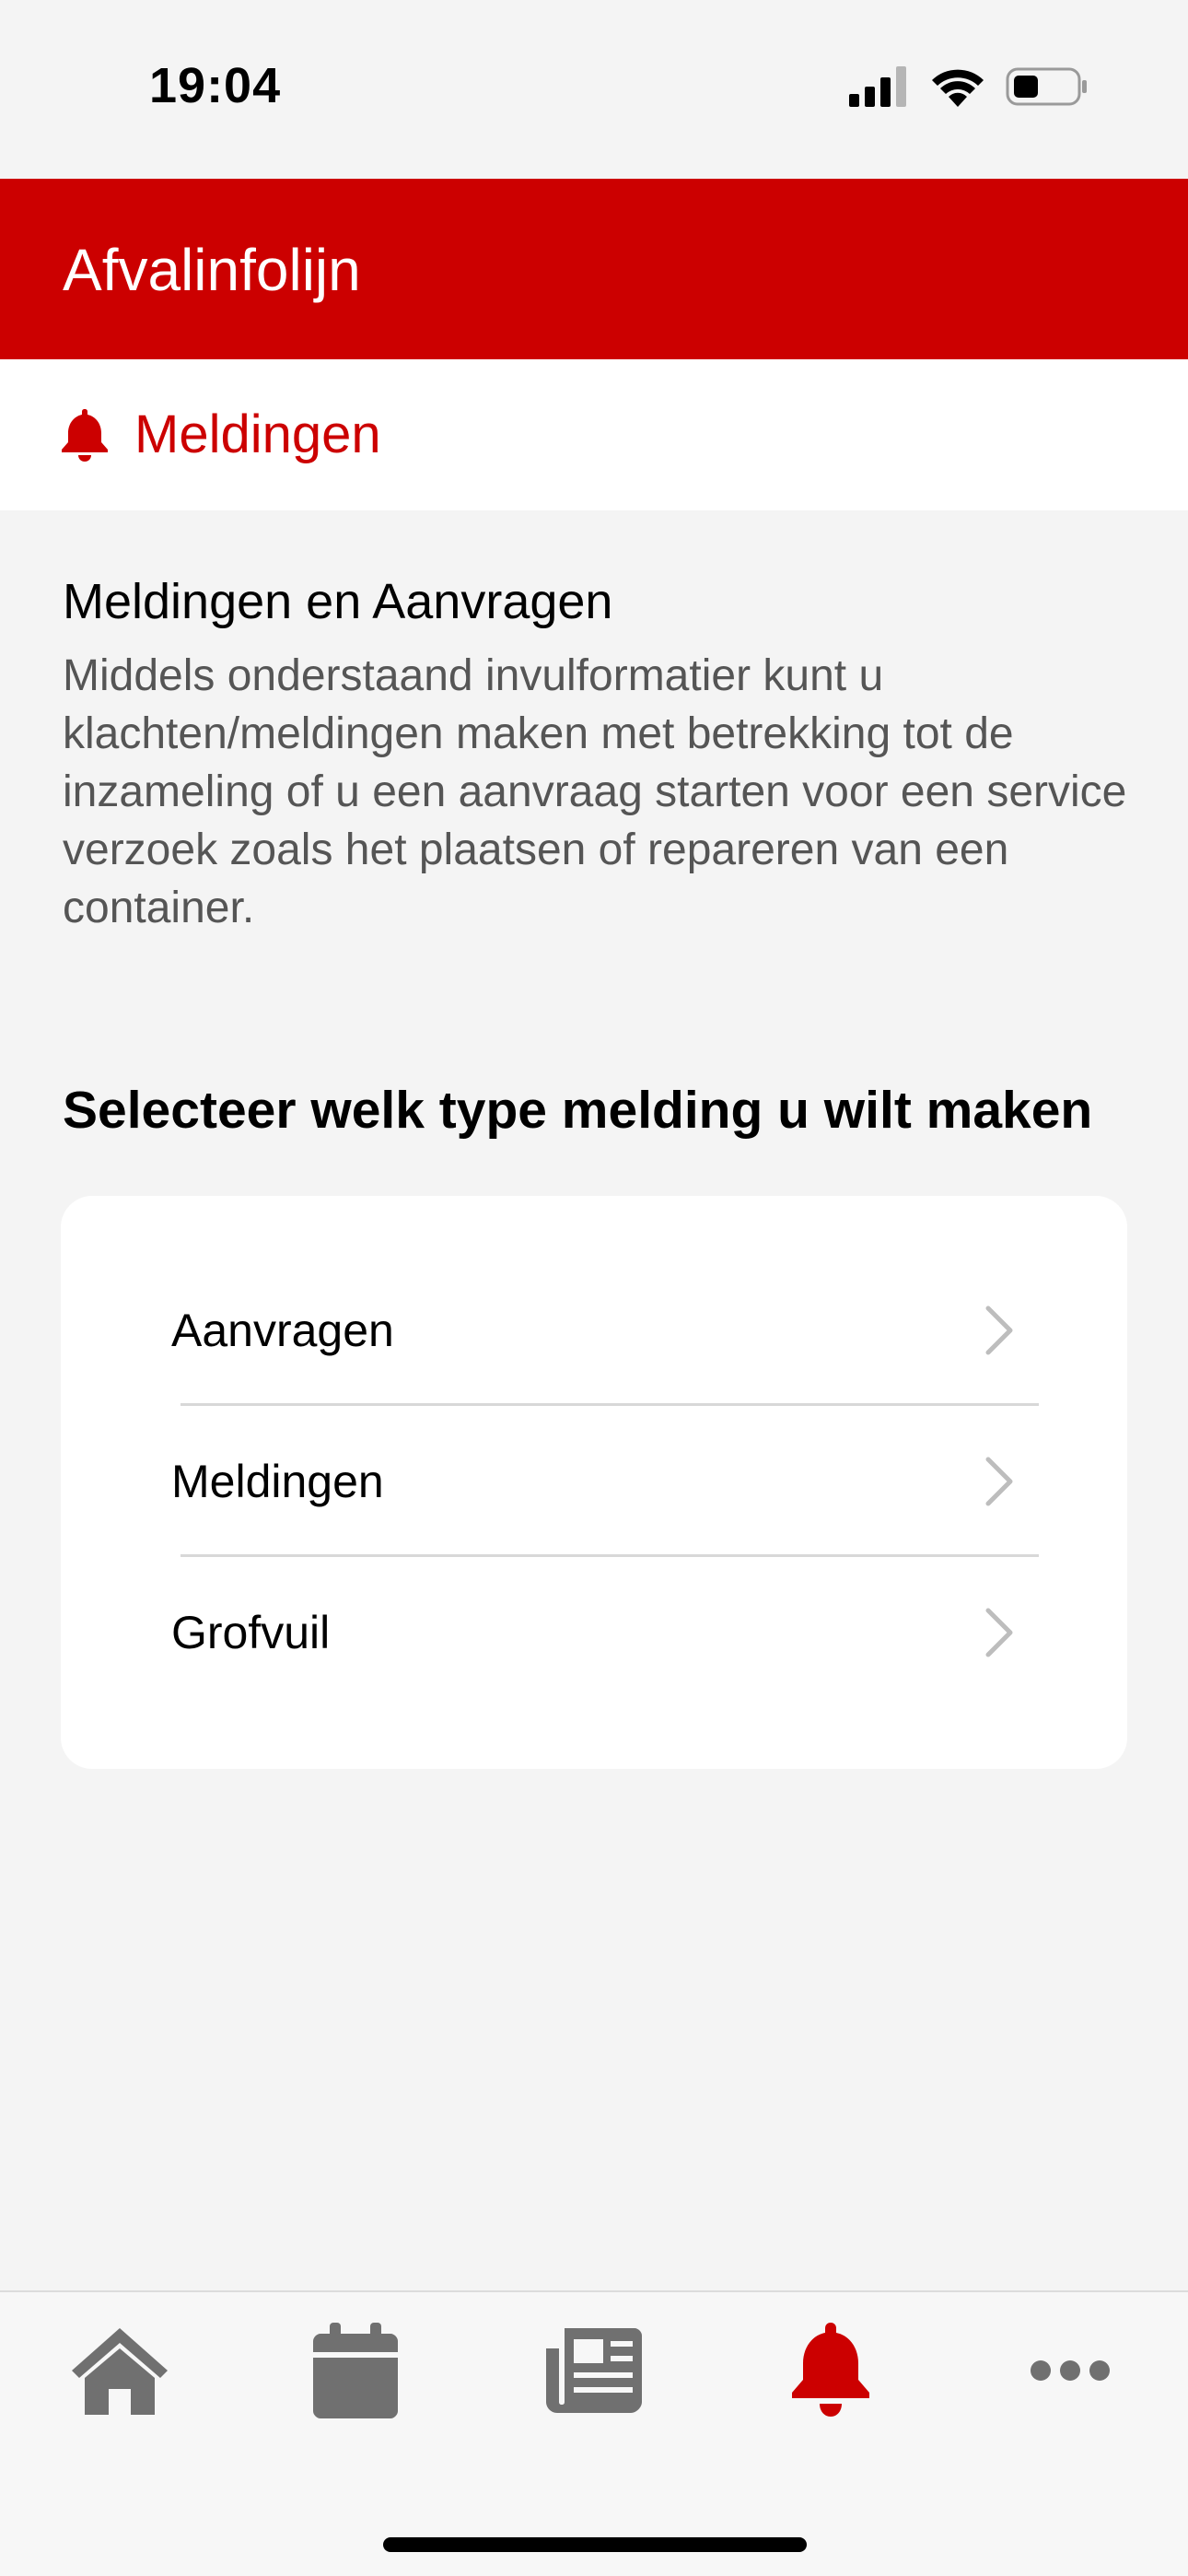  I want to click on wifi-icon, so click(958, 88).